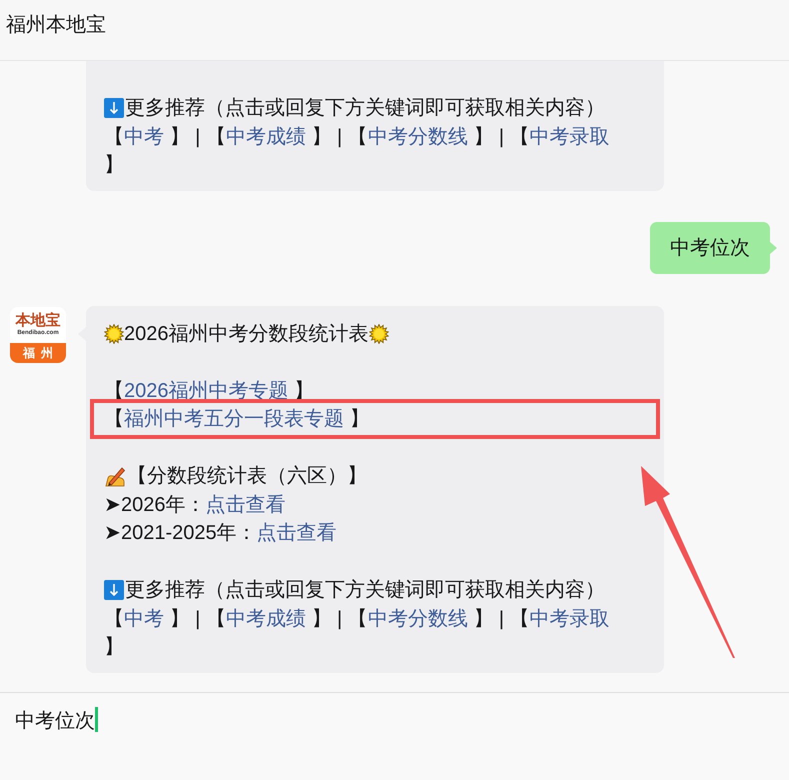 This screenshot has width=789, height=780. What do you see at coordinates (115, 476) in the screenshot?
I see `pencil-icon` at bounding box center [115, 476].